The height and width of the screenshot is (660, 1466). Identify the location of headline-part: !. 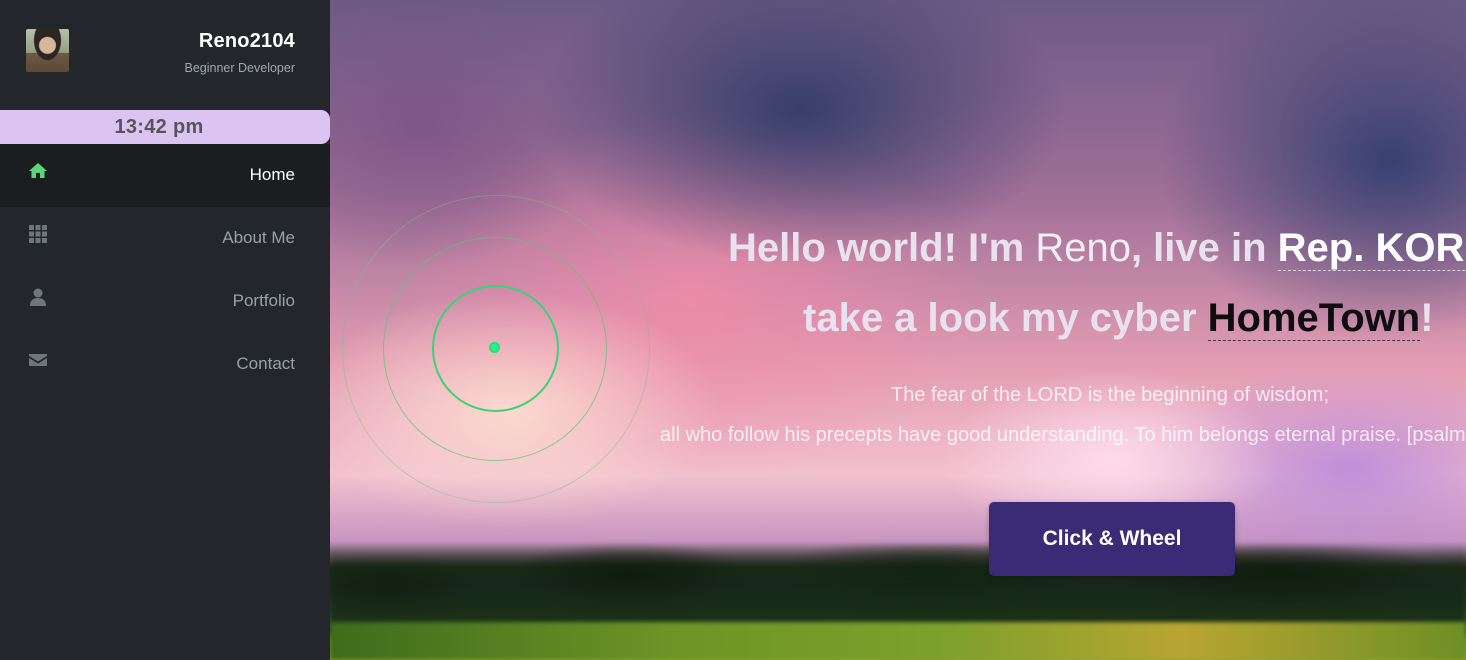
(1427, 318).